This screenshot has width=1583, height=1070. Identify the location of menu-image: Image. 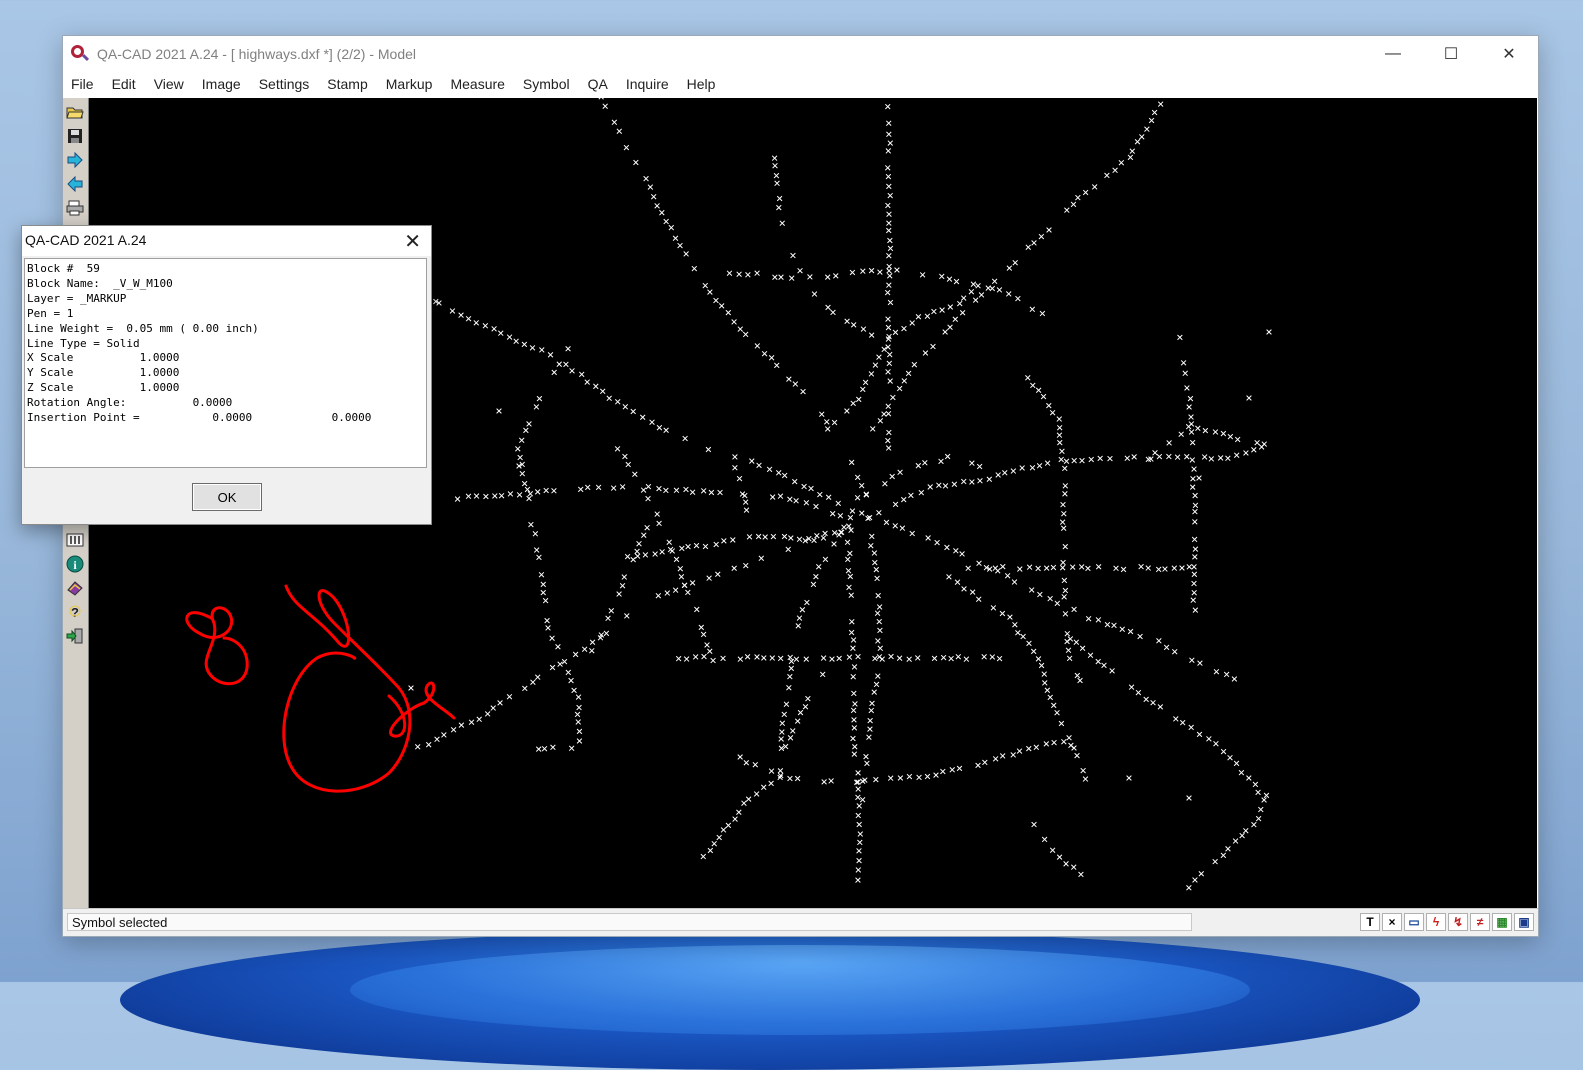
(221, 84).